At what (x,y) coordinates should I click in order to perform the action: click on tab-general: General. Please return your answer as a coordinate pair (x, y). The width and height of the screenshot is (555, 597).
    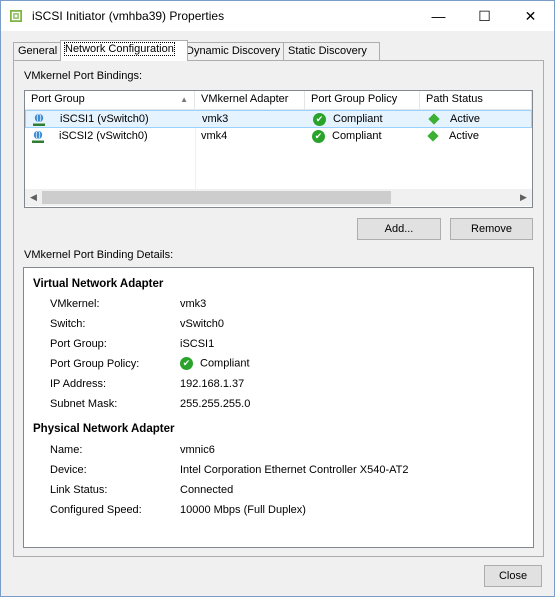
    Looking at the image, I should click on (40, 51).